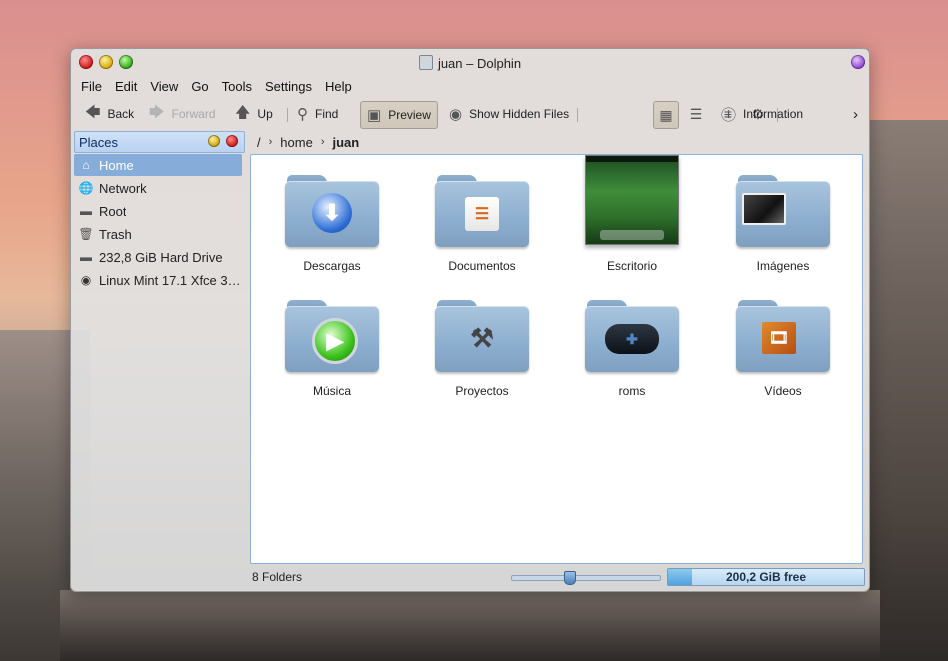  What do you see at coordinates (482, 391) in the screenshot?
I see `folder-label: Proyectos` at bounding box center [482, 391].